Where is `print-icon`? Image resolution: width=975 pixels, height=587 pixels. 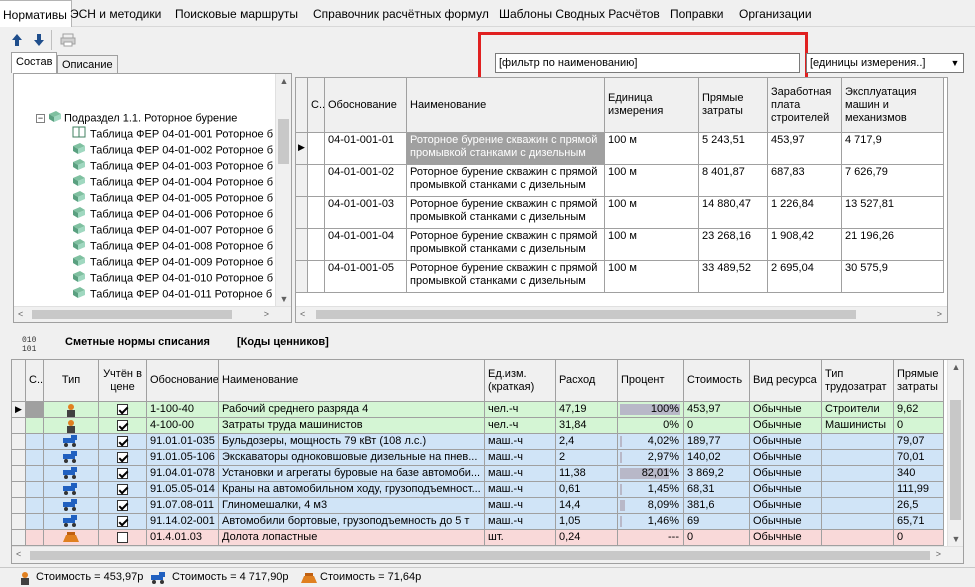 print-icon is located at coordinates (68, 40).